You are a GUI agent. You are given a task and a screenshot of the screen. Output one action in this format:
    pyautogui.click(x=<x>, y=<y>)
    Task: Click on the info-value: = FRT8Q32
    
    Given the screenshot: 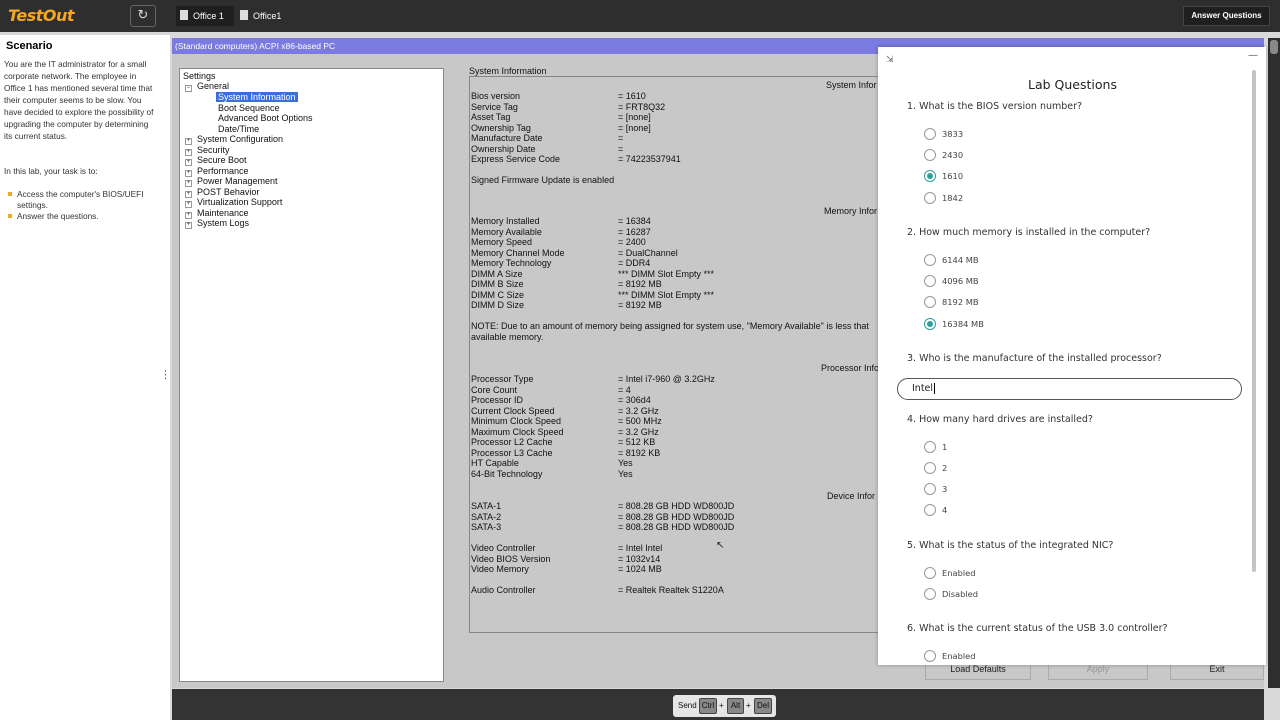 What is the action you would take?
    pyautogui.click(x=642, y=106)
    